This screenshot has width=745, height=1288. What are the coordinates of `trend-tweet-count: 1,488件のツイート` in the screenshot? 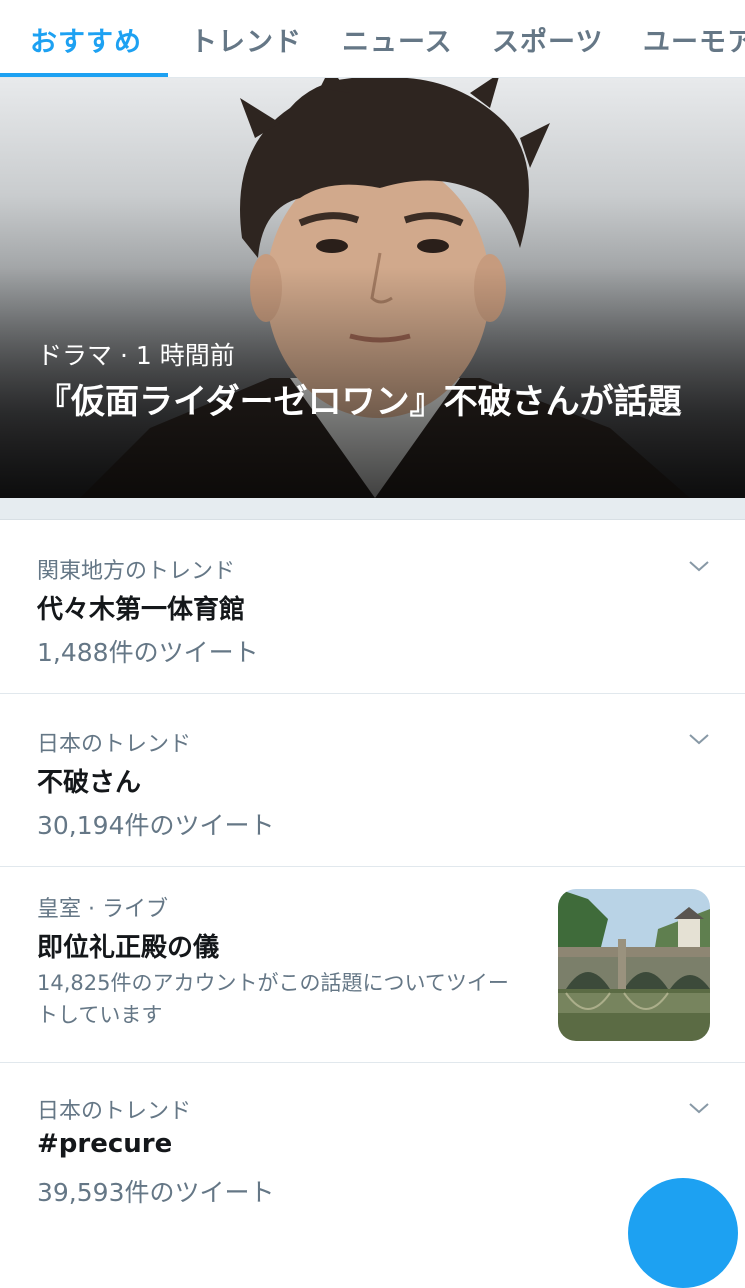 It's located at (148, 652).